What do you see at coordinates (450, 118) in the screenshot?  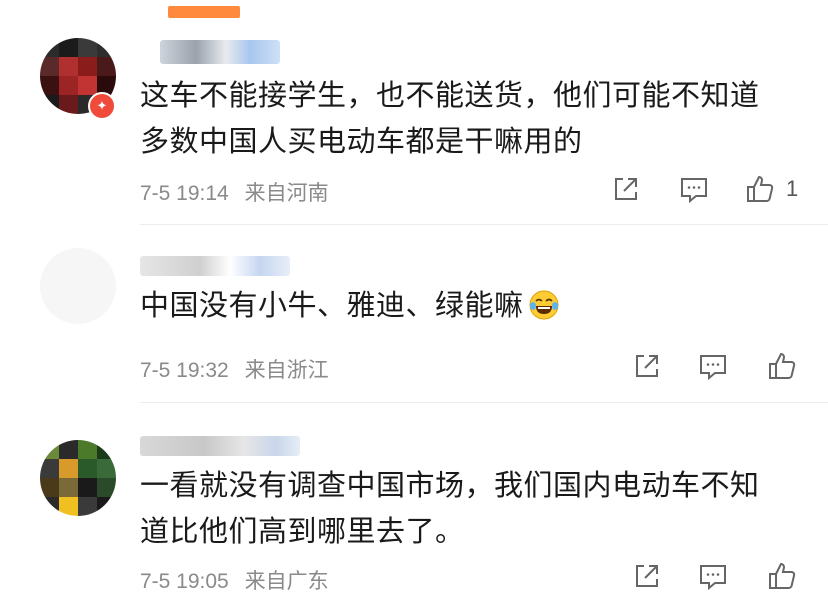 I see `comment-text: 这车不能接学生，也不能送货，他们可能不知道 多数中国人买电动车都是干嘛用的` at bounding box center [450, 118].